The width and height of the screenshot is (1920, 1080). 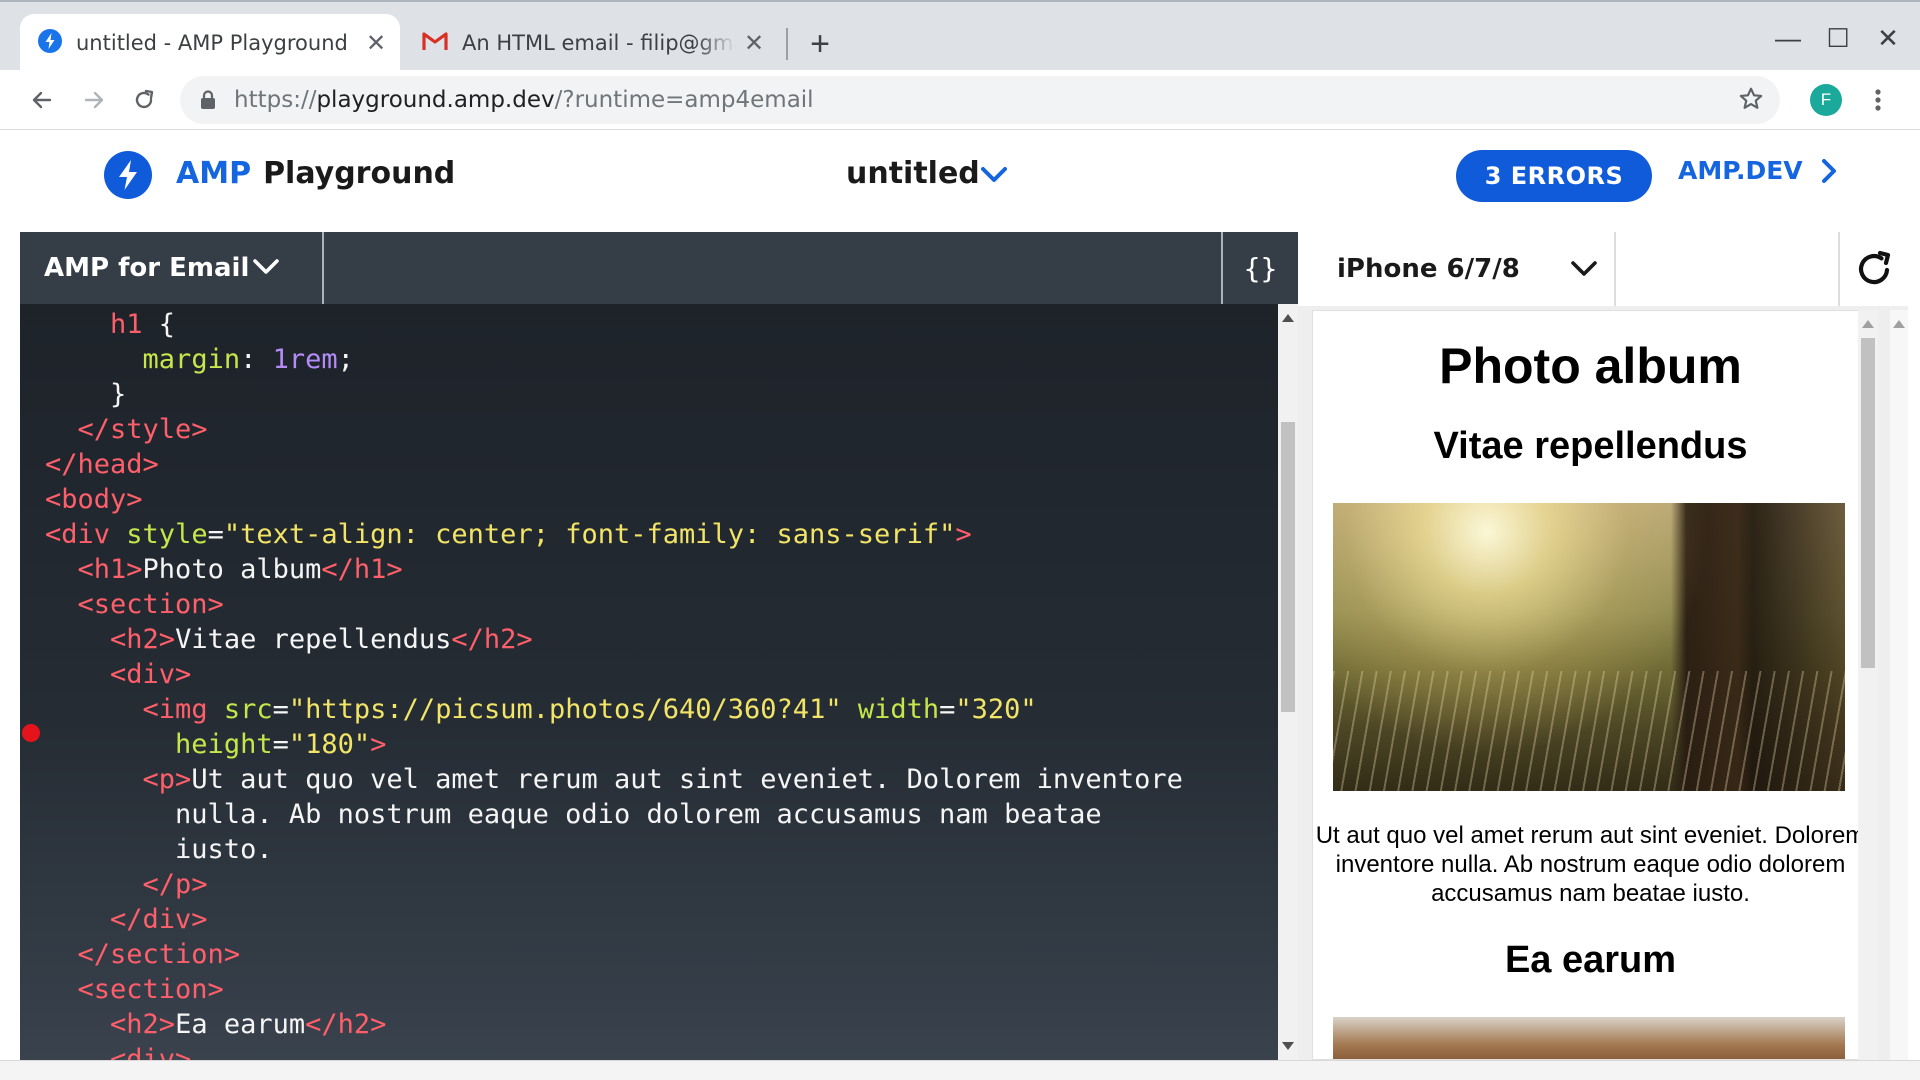 I want to click on profile-avatar: F, so click(x=1826, y=100).